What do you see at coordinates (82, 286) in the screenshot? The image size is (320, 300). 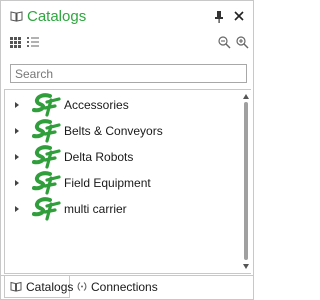 I see `connections-icon` at bounding box center [82, 286].